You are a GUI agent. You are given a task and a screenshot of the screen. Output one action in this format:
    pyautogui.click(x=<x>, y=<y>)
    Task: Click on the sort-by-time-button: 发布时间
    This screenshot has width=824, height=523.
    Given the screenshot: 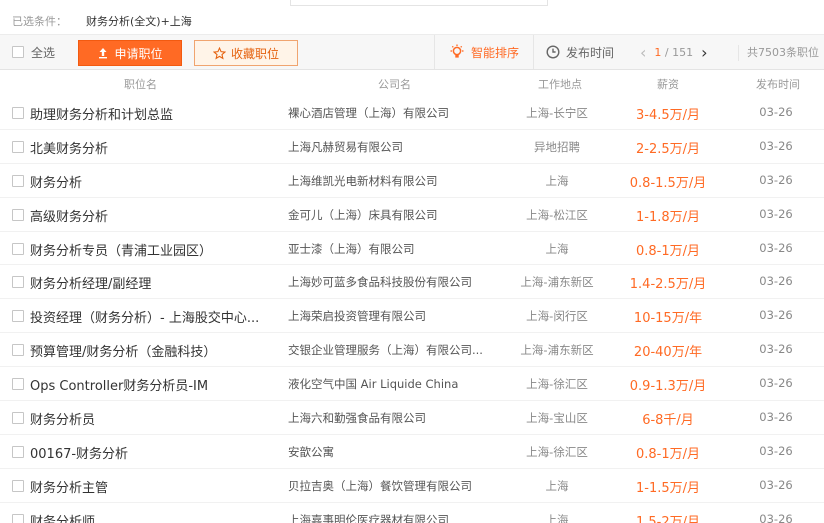 What is the action you would take?
    pyautogui.click(x=580, y=52)
    